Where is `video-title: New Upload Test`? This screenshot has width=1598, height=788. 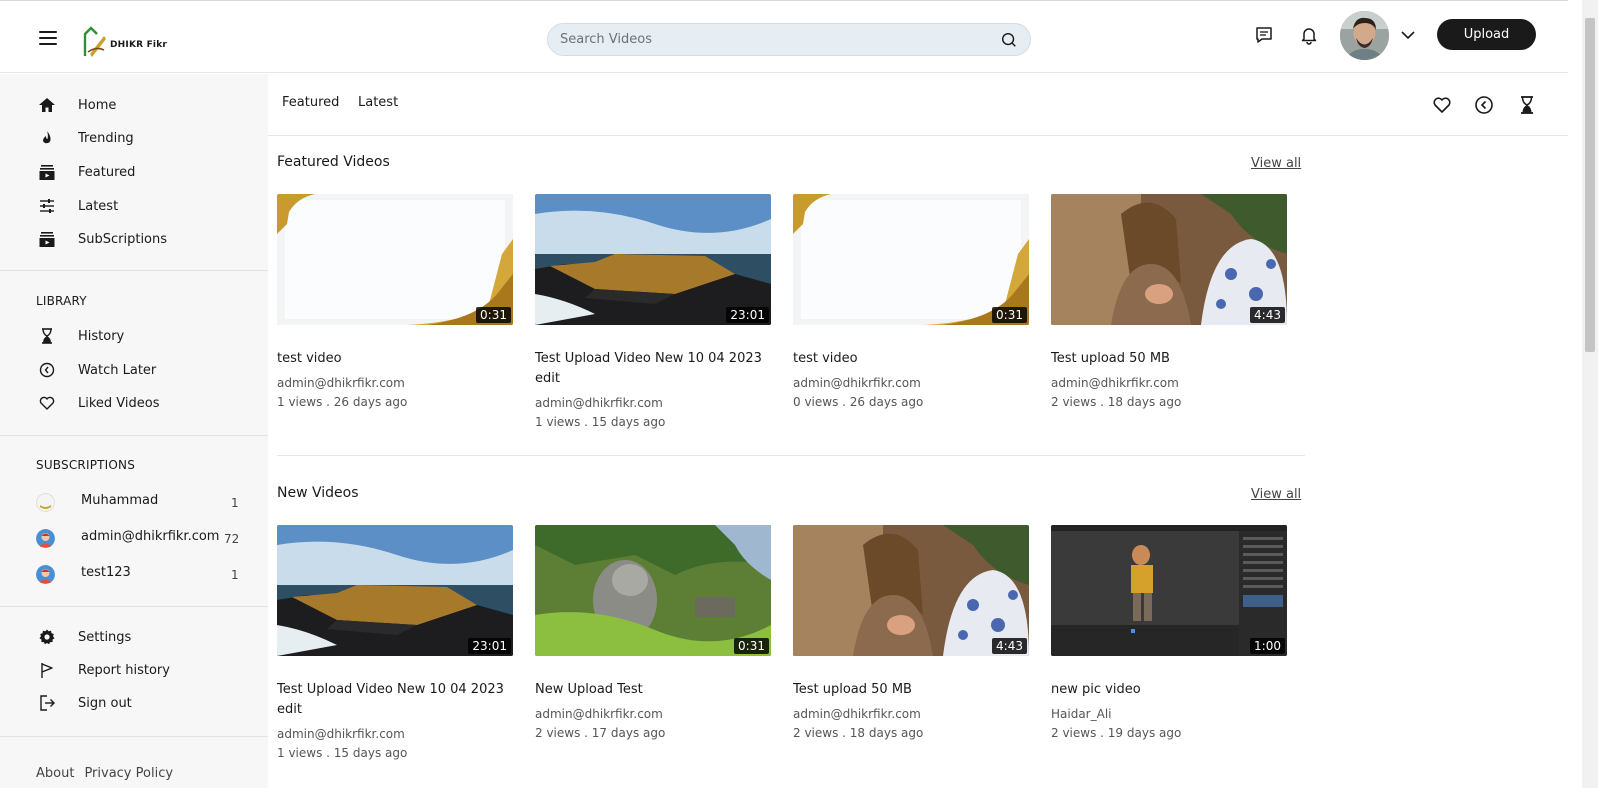
video-title: New Upload Test is located at coordinates (653, 690).